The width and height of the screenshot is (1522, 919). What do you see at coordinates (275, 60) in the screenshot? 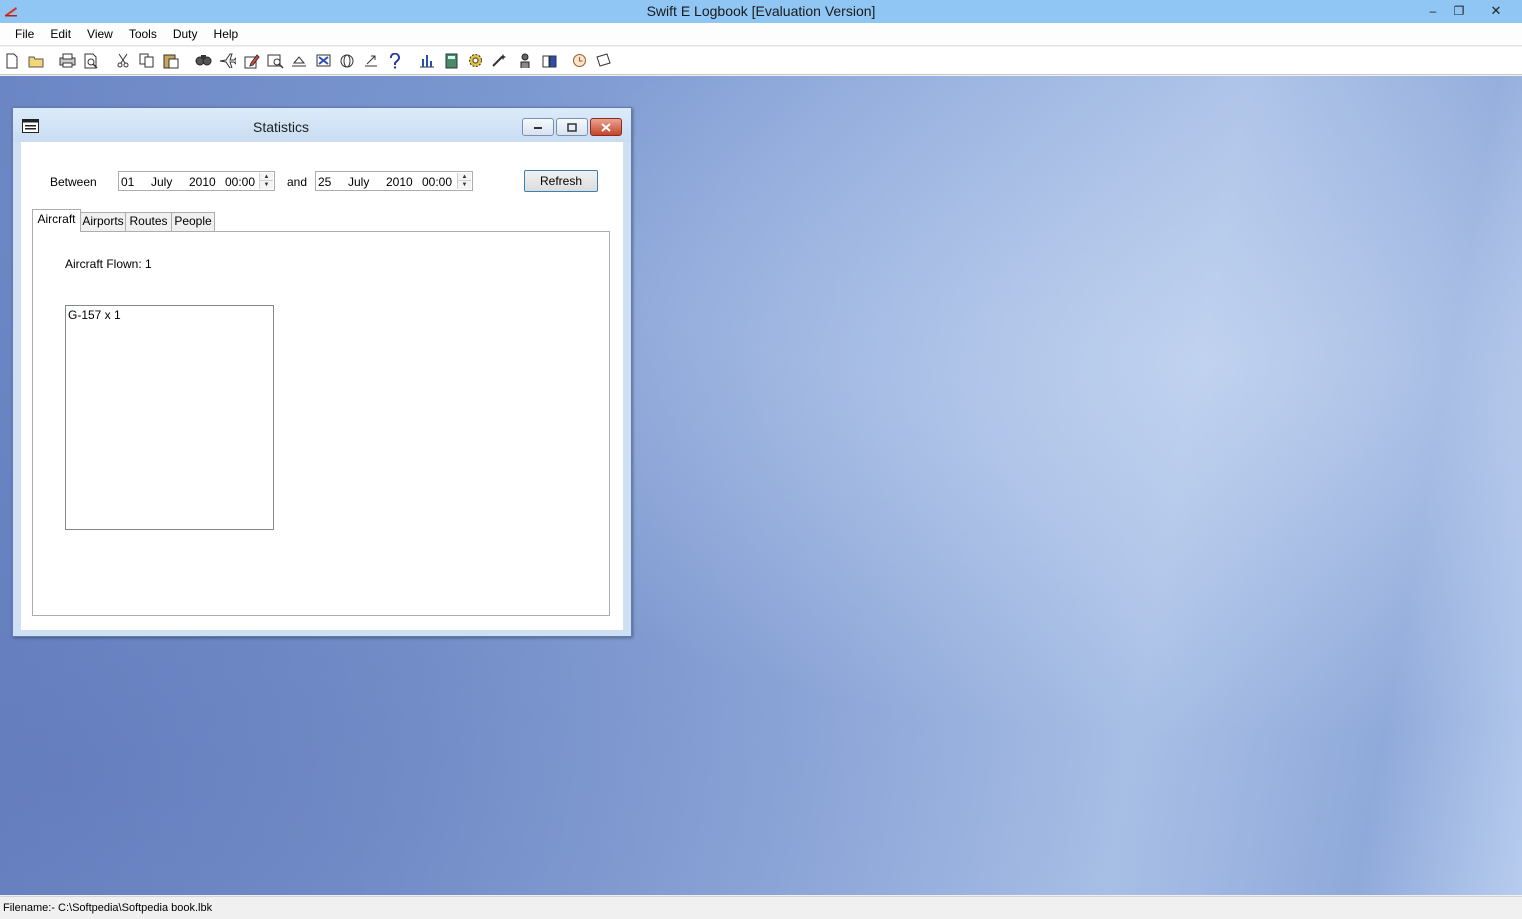
I see `search-icon` at bounding box center [275, 60].